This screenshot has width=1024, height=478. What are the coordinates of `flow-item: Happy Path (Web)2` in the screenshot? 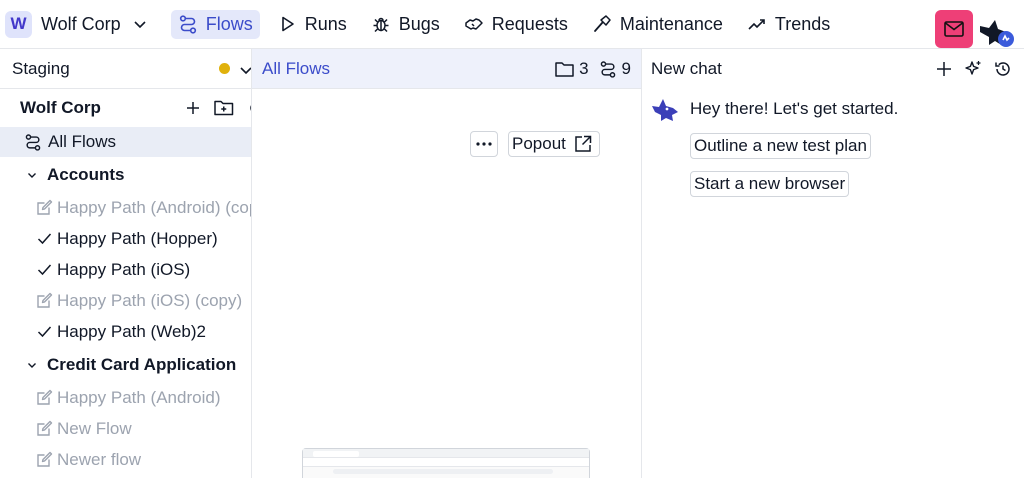 It's located at (125, 331).